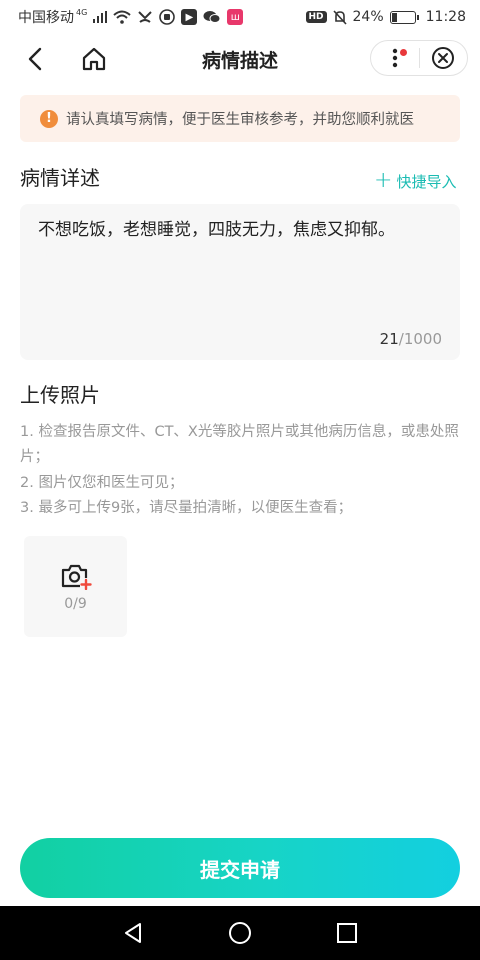 The image size is (480, 960). What do you see at coordinates (167, 17) in the screenshot?
I see `app-icon-shield` at bounding box center [167, 17].